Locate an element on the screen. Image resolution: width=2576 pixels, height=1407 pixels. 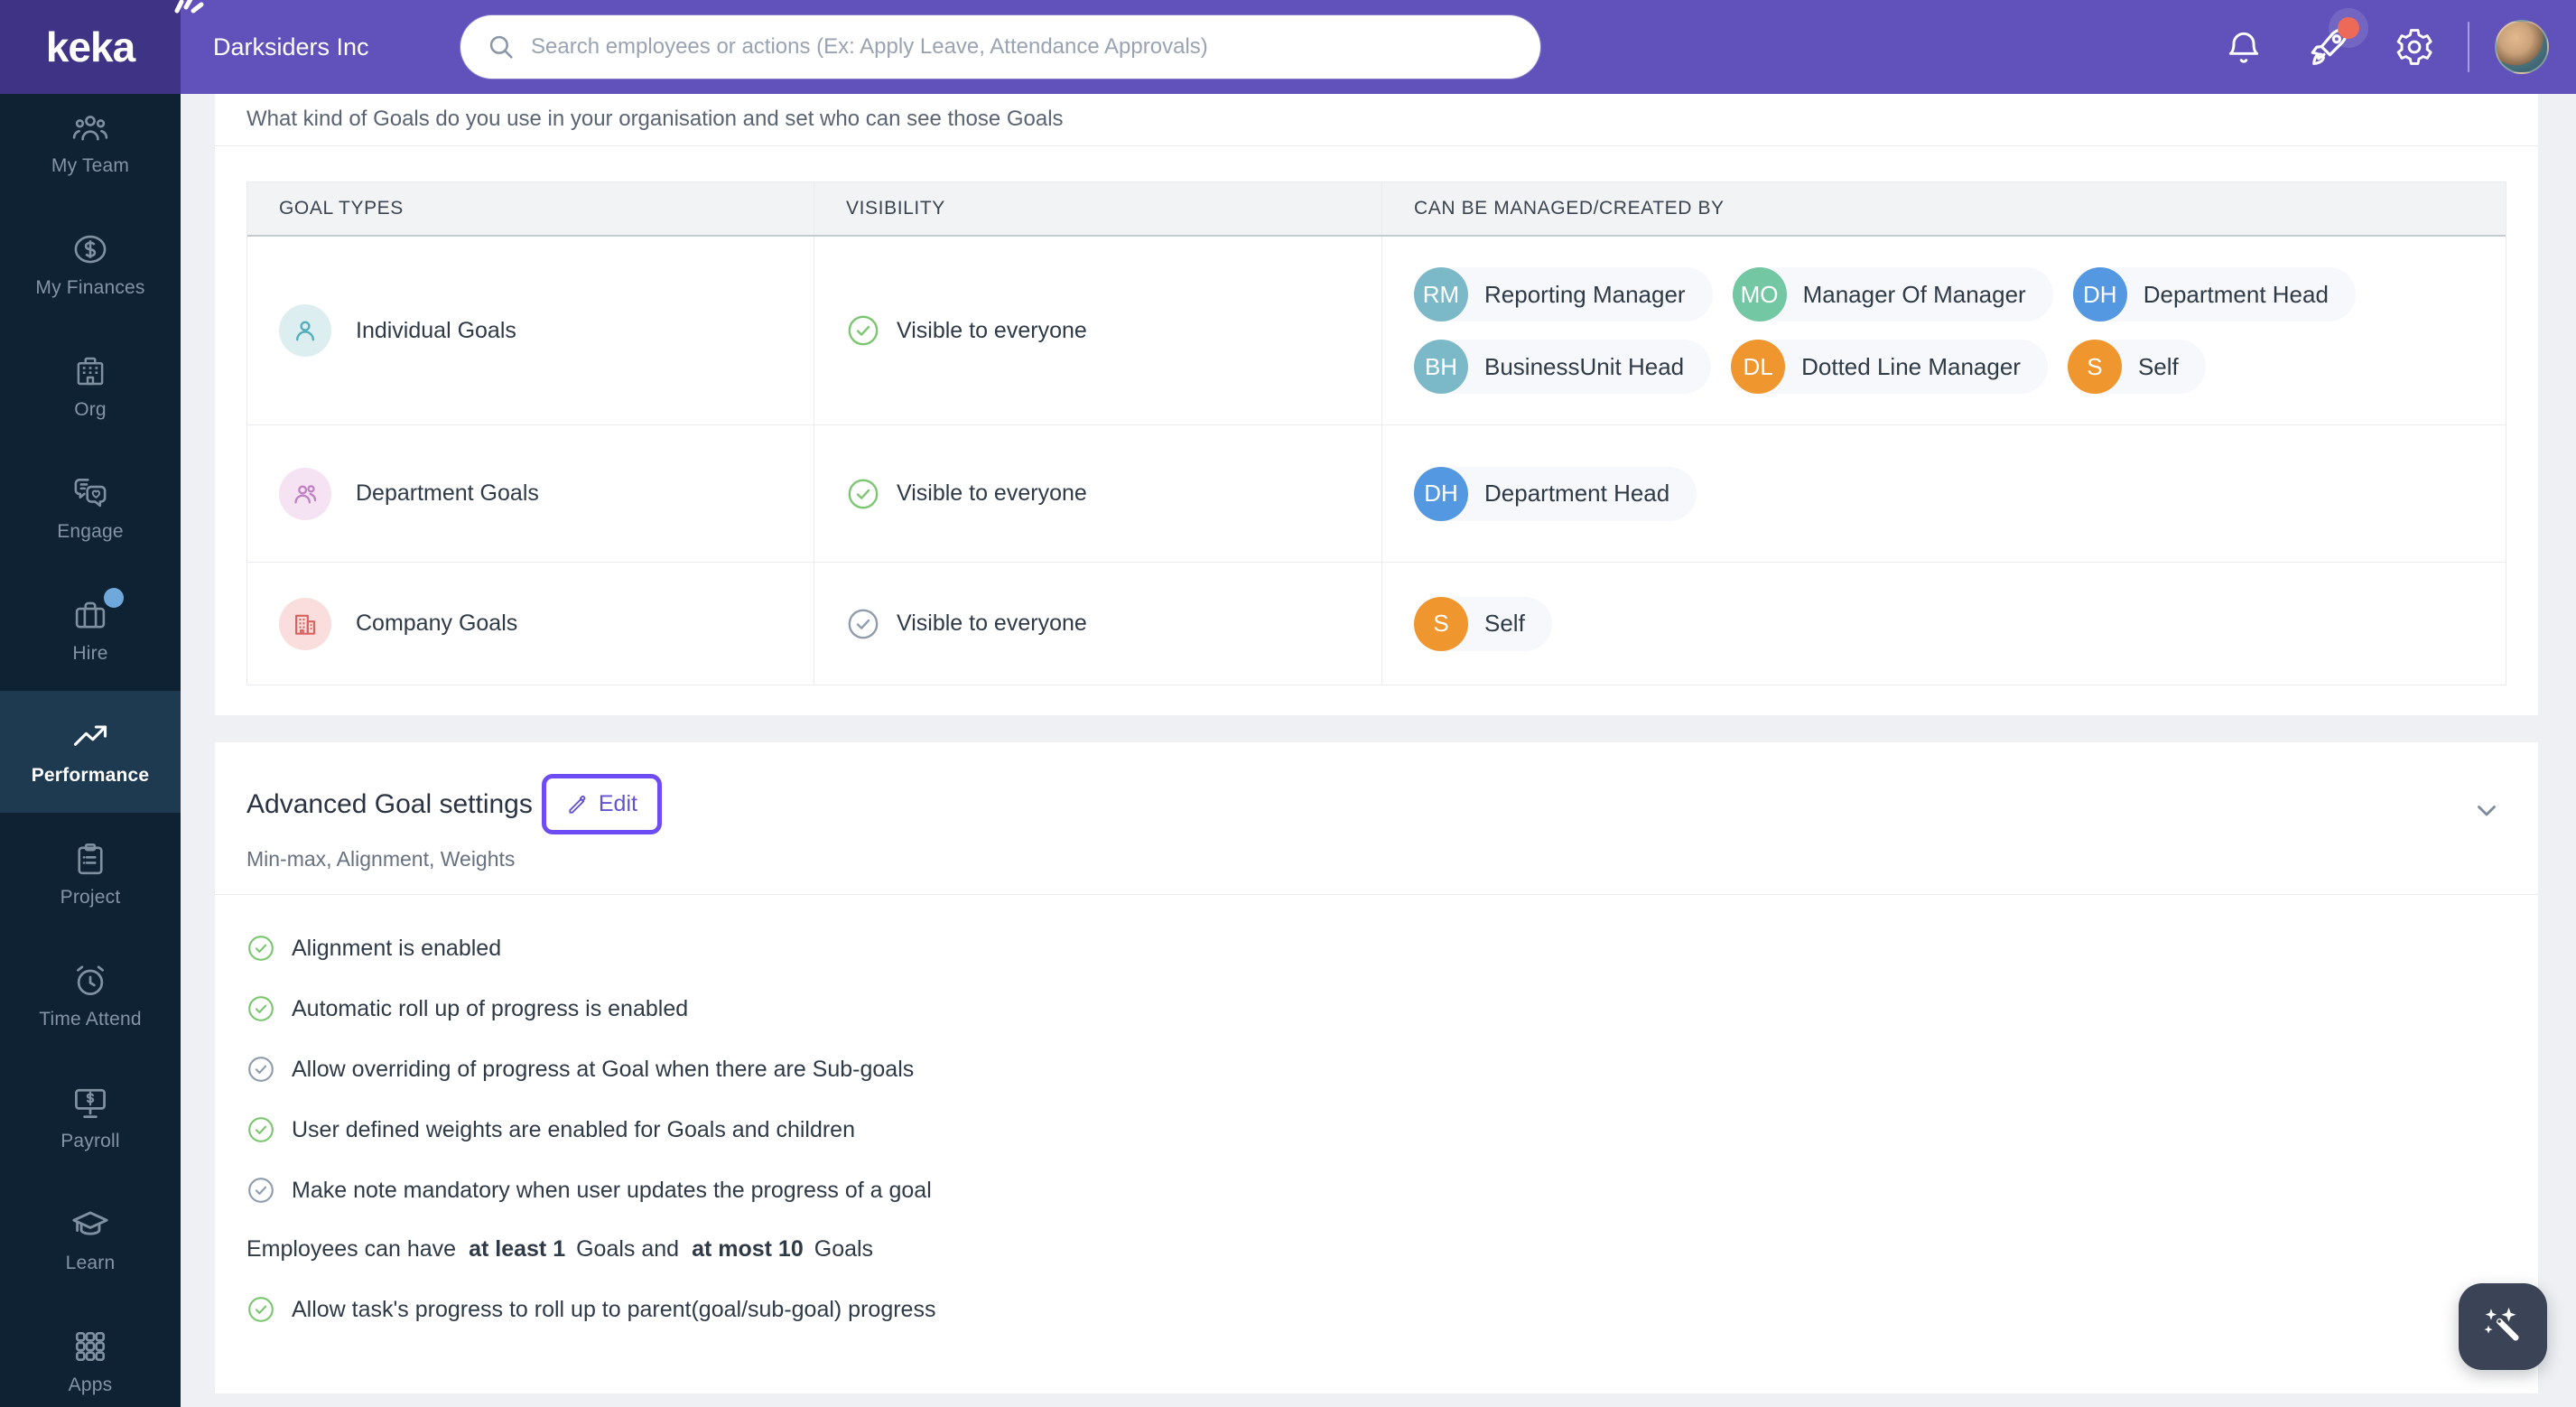
notifications-bell-icon is located at coordinates (2244, 47).